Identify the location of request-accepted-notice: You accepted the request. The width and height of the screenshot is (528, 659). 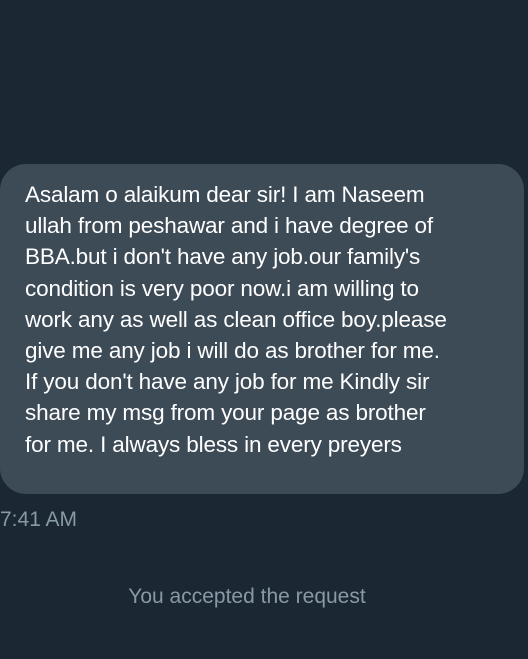
(247, 596).